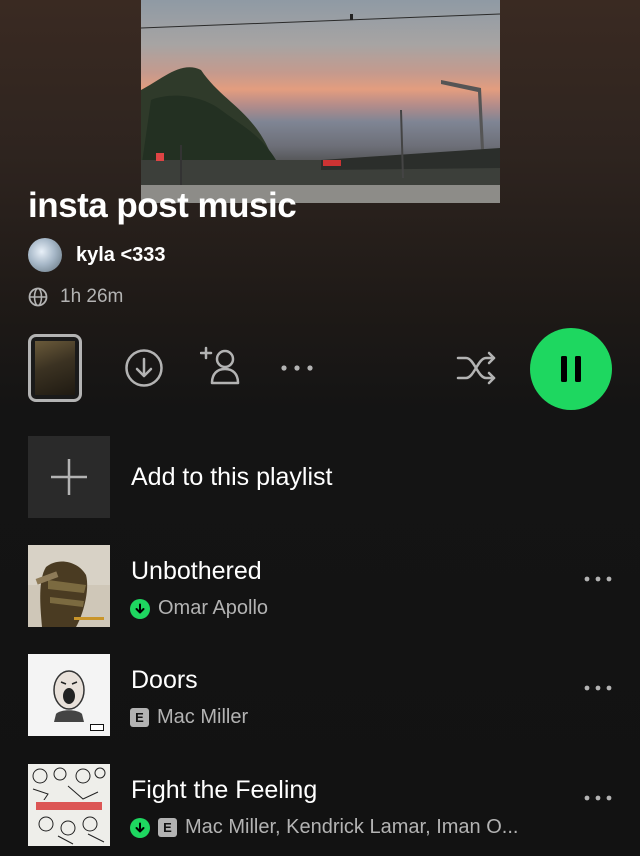  Describe the element at coordinates (232, 477) in the screenshot. I see `add-to-playlist-label: Add to this playlist` at that location.